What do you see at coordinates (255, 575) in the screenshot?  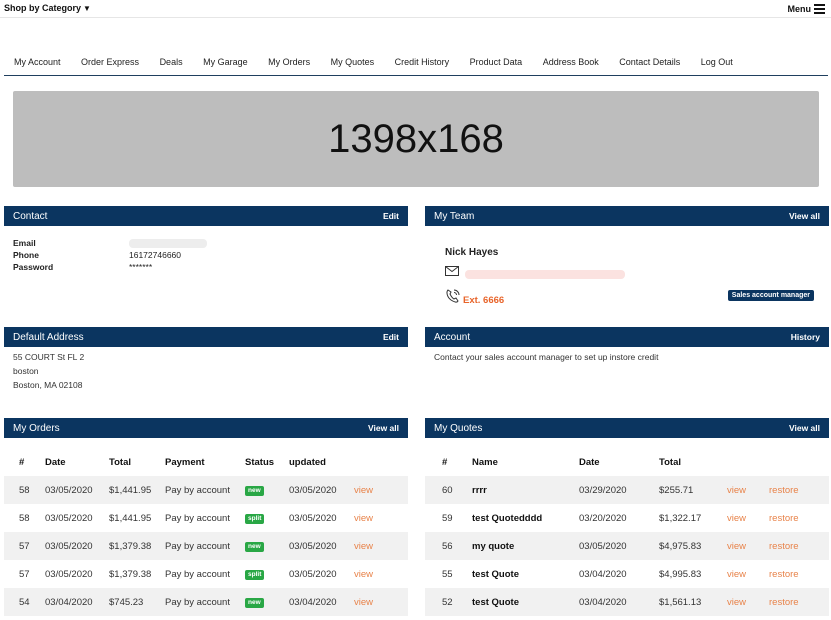 I see `status-badge: split` at bounding box center [255, 575].